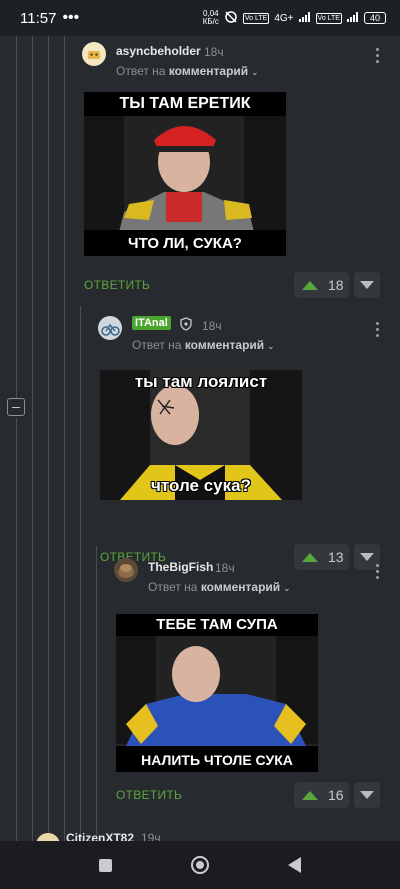  What do you see at coordinates (71, 17) in the screenshot?
I see `notification-dots: •••` at bounding box center [71, 17].